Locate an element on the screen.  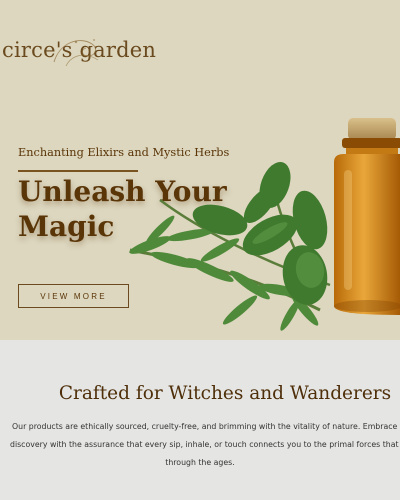
section-body-line-3: through the ages. is located at coordinates (200, 462).